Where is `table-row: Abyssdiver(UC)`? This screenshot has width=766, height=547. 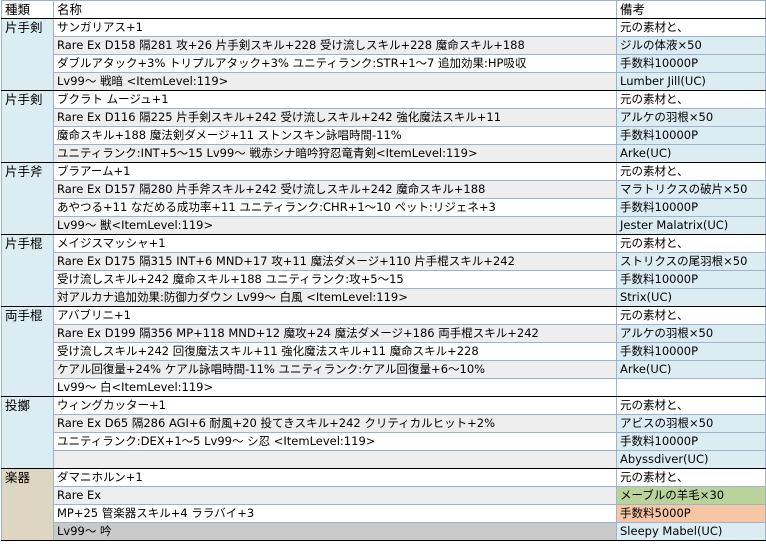 table-row: Abyssdiver(UC) is located at coordinates (384, 459).